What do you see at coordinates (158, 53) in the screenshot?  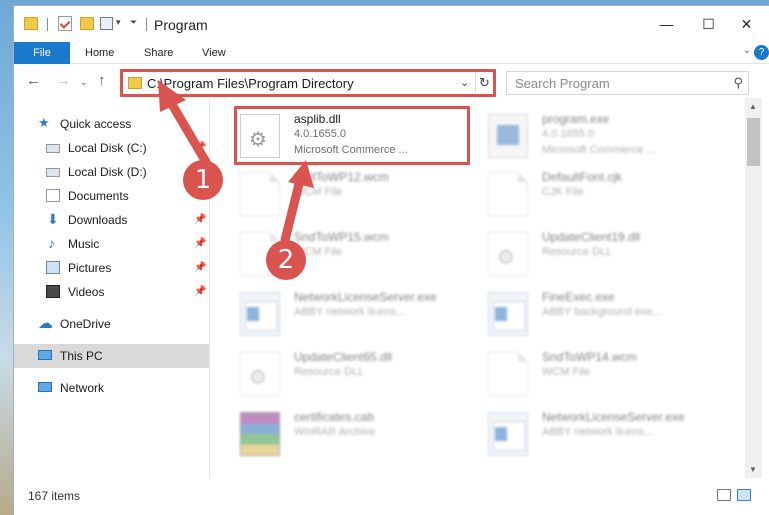 I see `tab-share: Share` at bounding box center [158, 53].